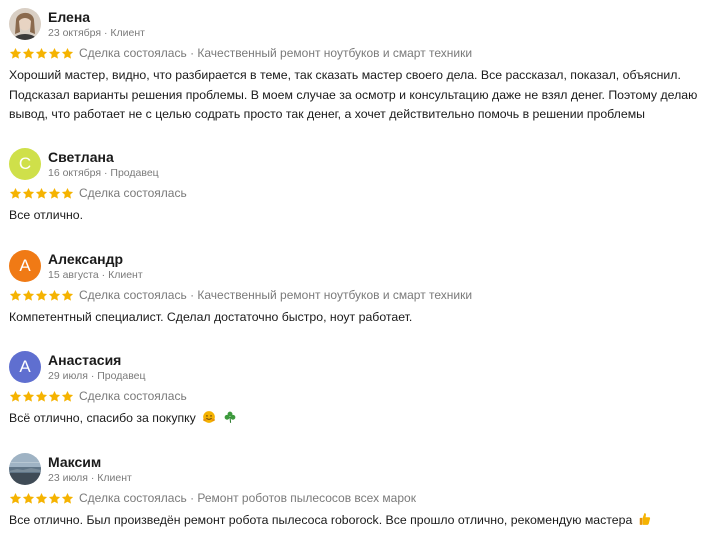 Image resolution: width=711 pixels, height=538 pixels. I want to click on review-meta: 23 октября · Клиент, so click(96, 33).